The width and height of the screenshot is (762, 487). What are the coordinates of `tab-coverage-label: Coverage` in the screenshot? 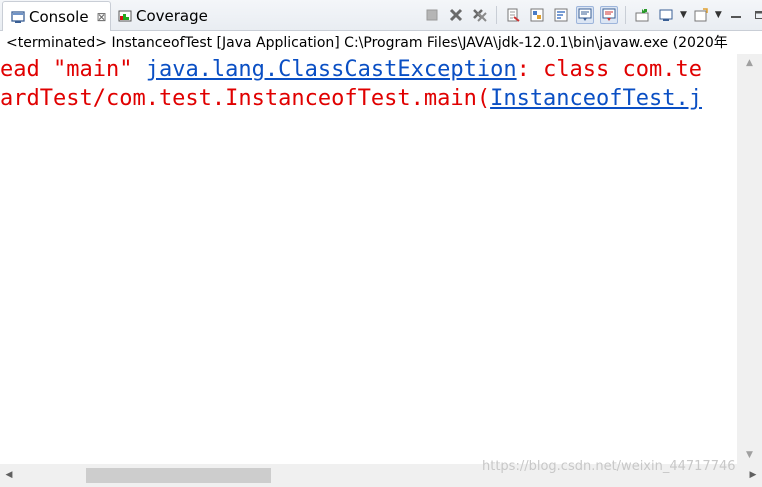 It's located at (172, 16).